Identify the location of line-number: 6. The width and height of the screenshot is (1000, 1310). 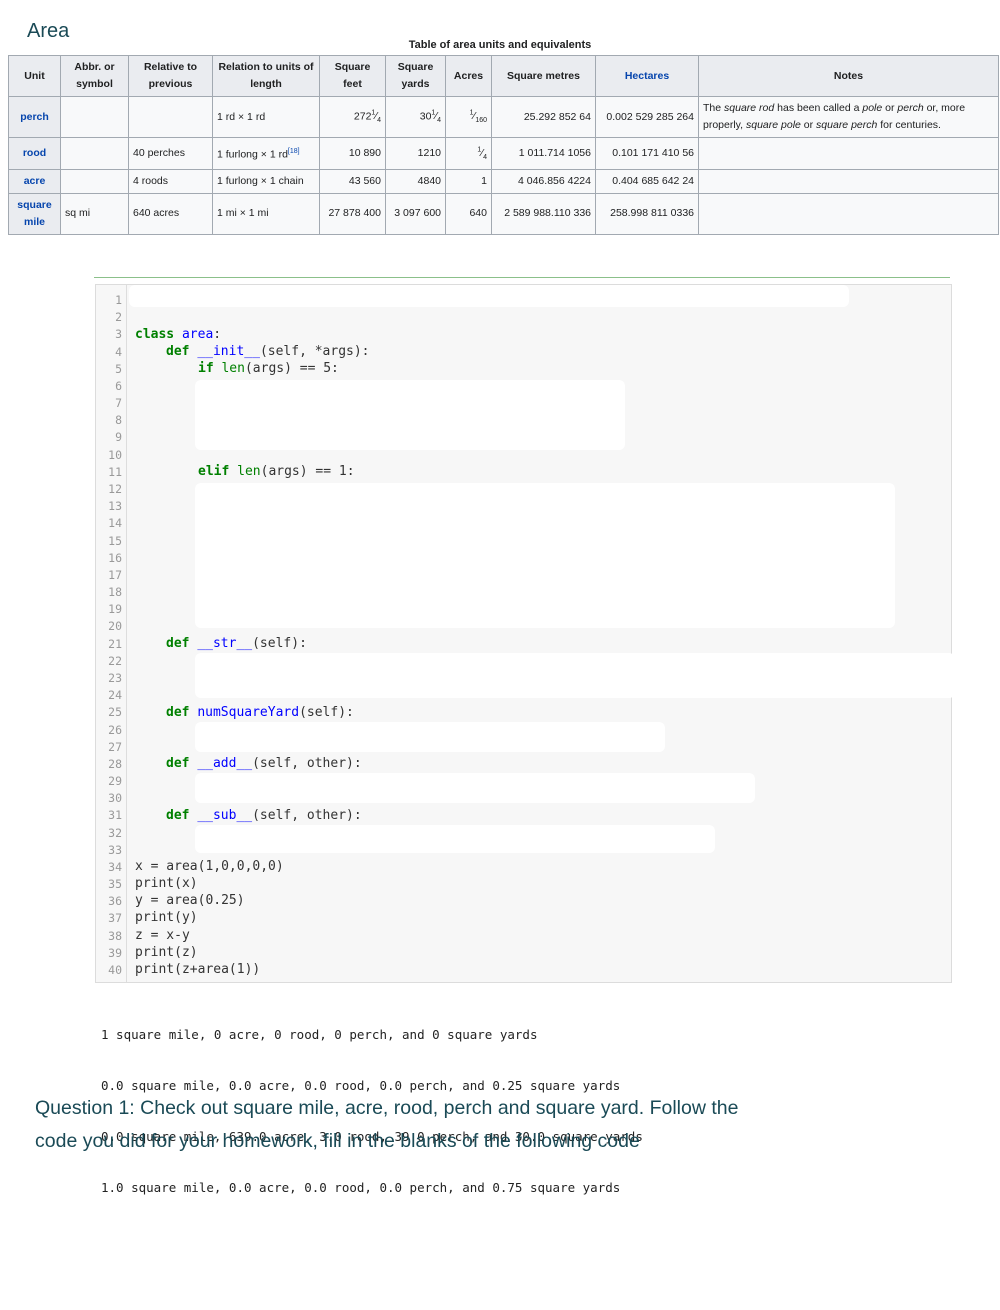
(118, 385).